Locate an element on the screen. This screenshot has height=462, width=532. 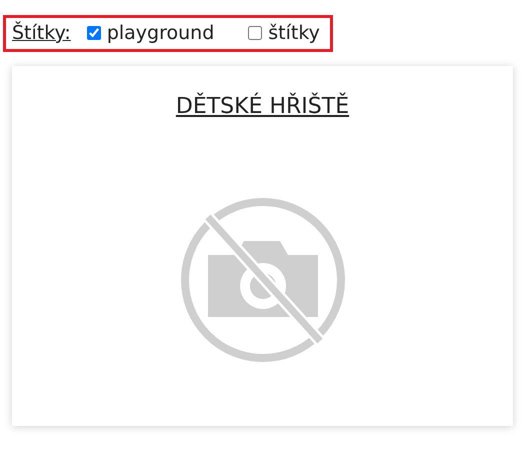
checkbox-label: playground is located at coordinates (160, 33).